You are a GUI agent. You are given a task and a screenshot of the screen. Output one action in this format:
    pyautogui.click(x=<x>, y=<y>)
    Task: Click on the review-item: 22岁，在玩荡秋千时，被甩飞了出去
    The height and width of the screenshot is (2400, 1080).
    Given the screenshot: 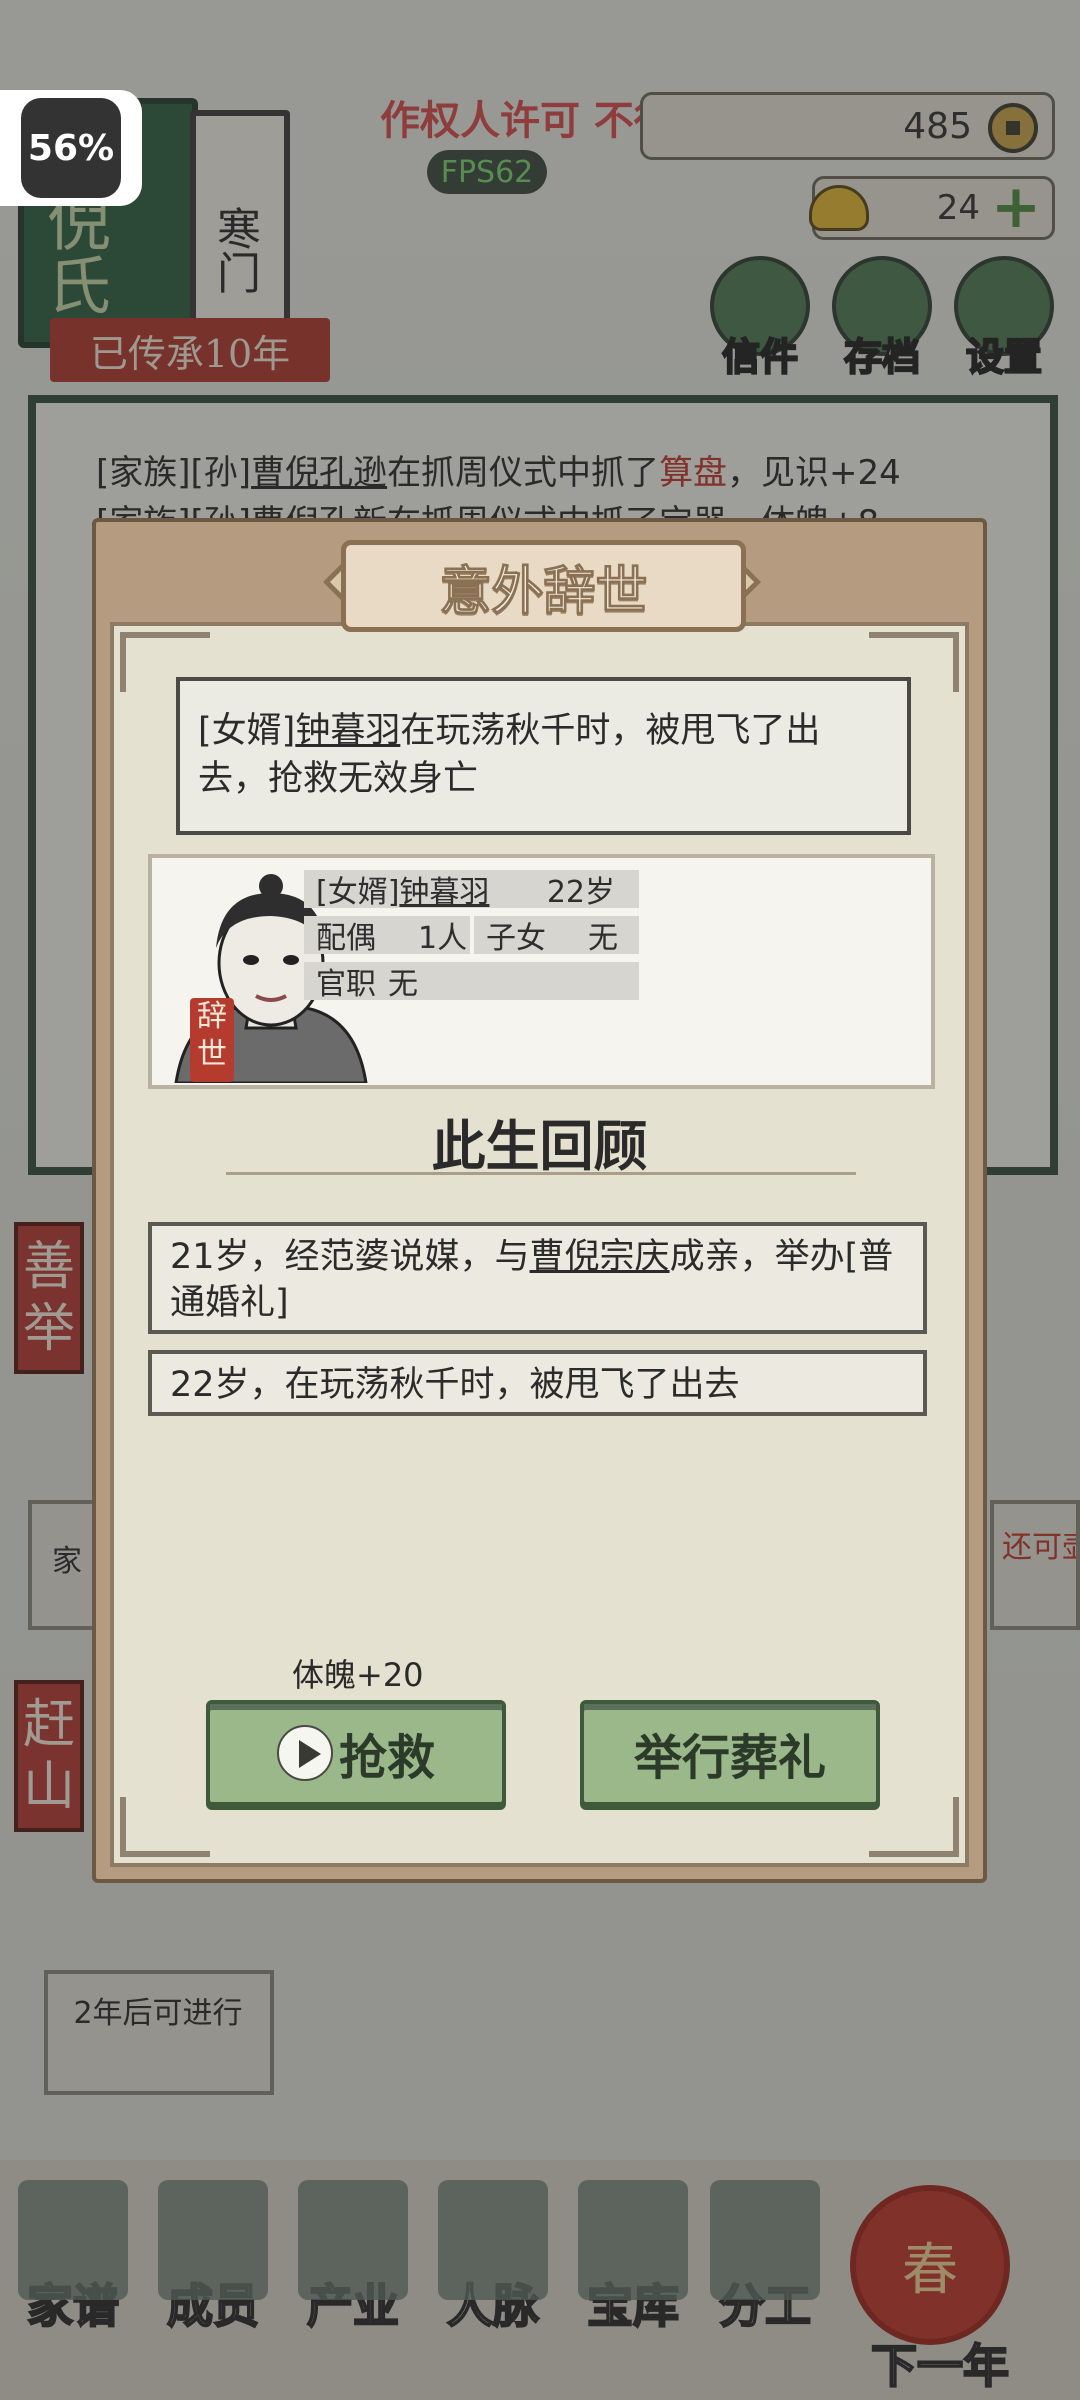 What is the action you would take?
    pyautogui.click(x=537, y=1383)
    